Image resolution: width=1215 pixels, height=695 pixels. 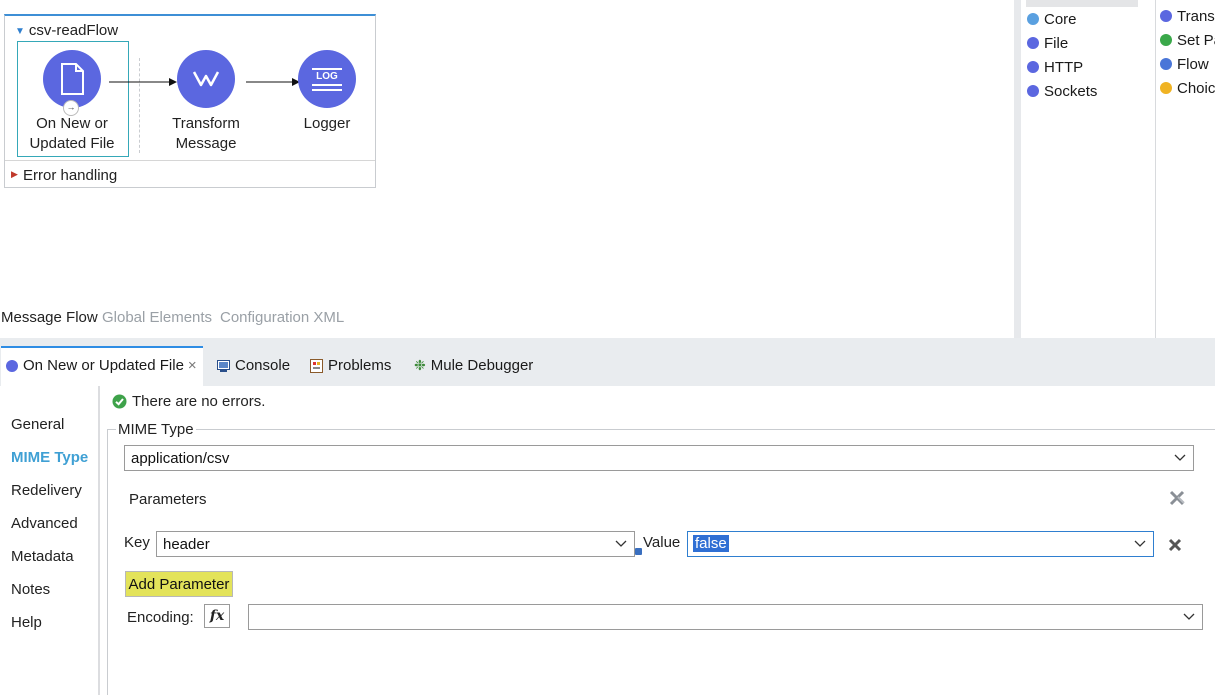 I want to click on transform-message-label: Transform Message, so click(x=206, y=133).